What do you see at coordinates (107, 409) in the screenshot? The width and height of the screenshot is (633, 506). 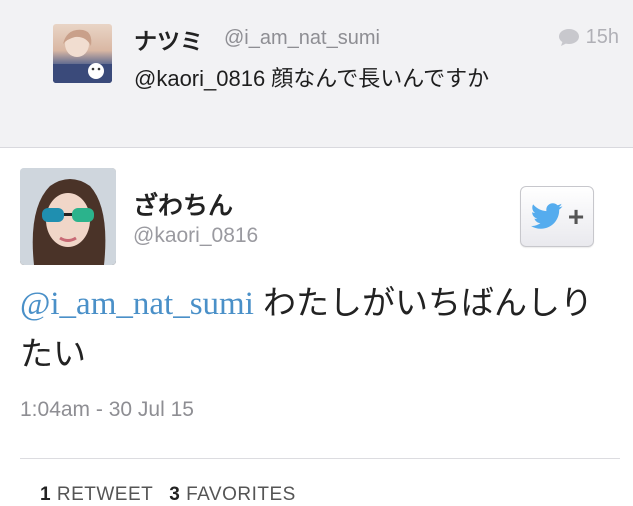 I see `tweet-timestamp: 1:04am - 30 Jul 15` at bounding box center [107, 409].